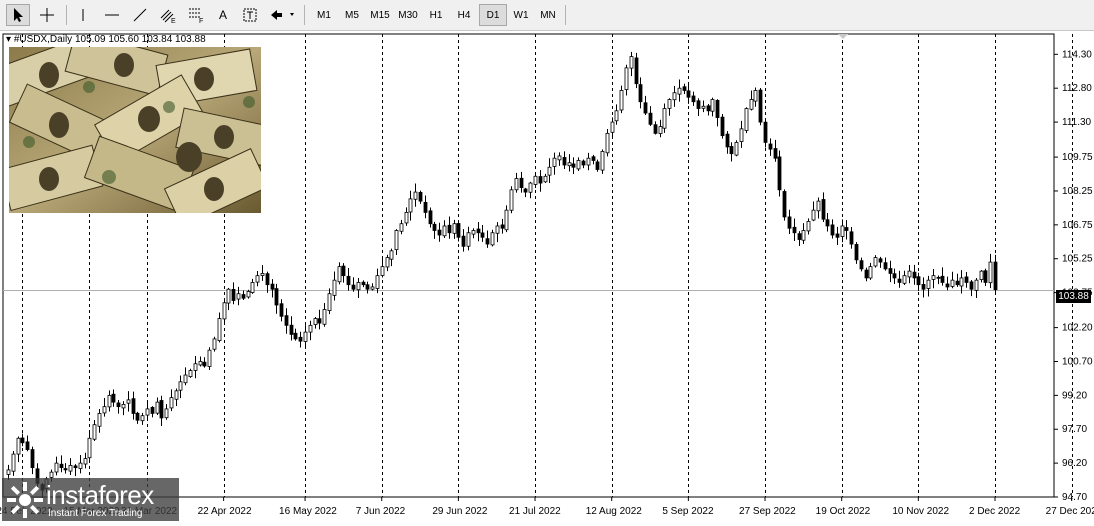 The image size is (1094, 526). What do you see at coordinates (196, 15) in the screenshot?
I see `fibonacci-tool-button: F` at bounding box center [196, 15].